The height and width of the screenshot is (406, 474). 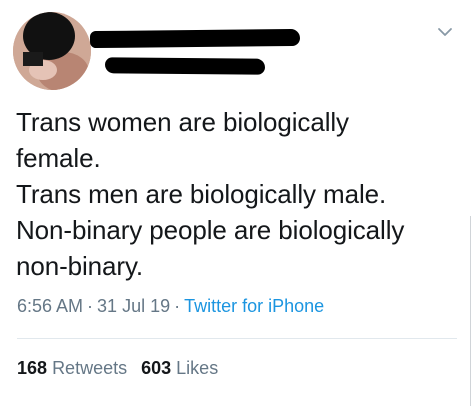 I want to click on likes-stat: 603 Likes, so click(x=179, y=368).